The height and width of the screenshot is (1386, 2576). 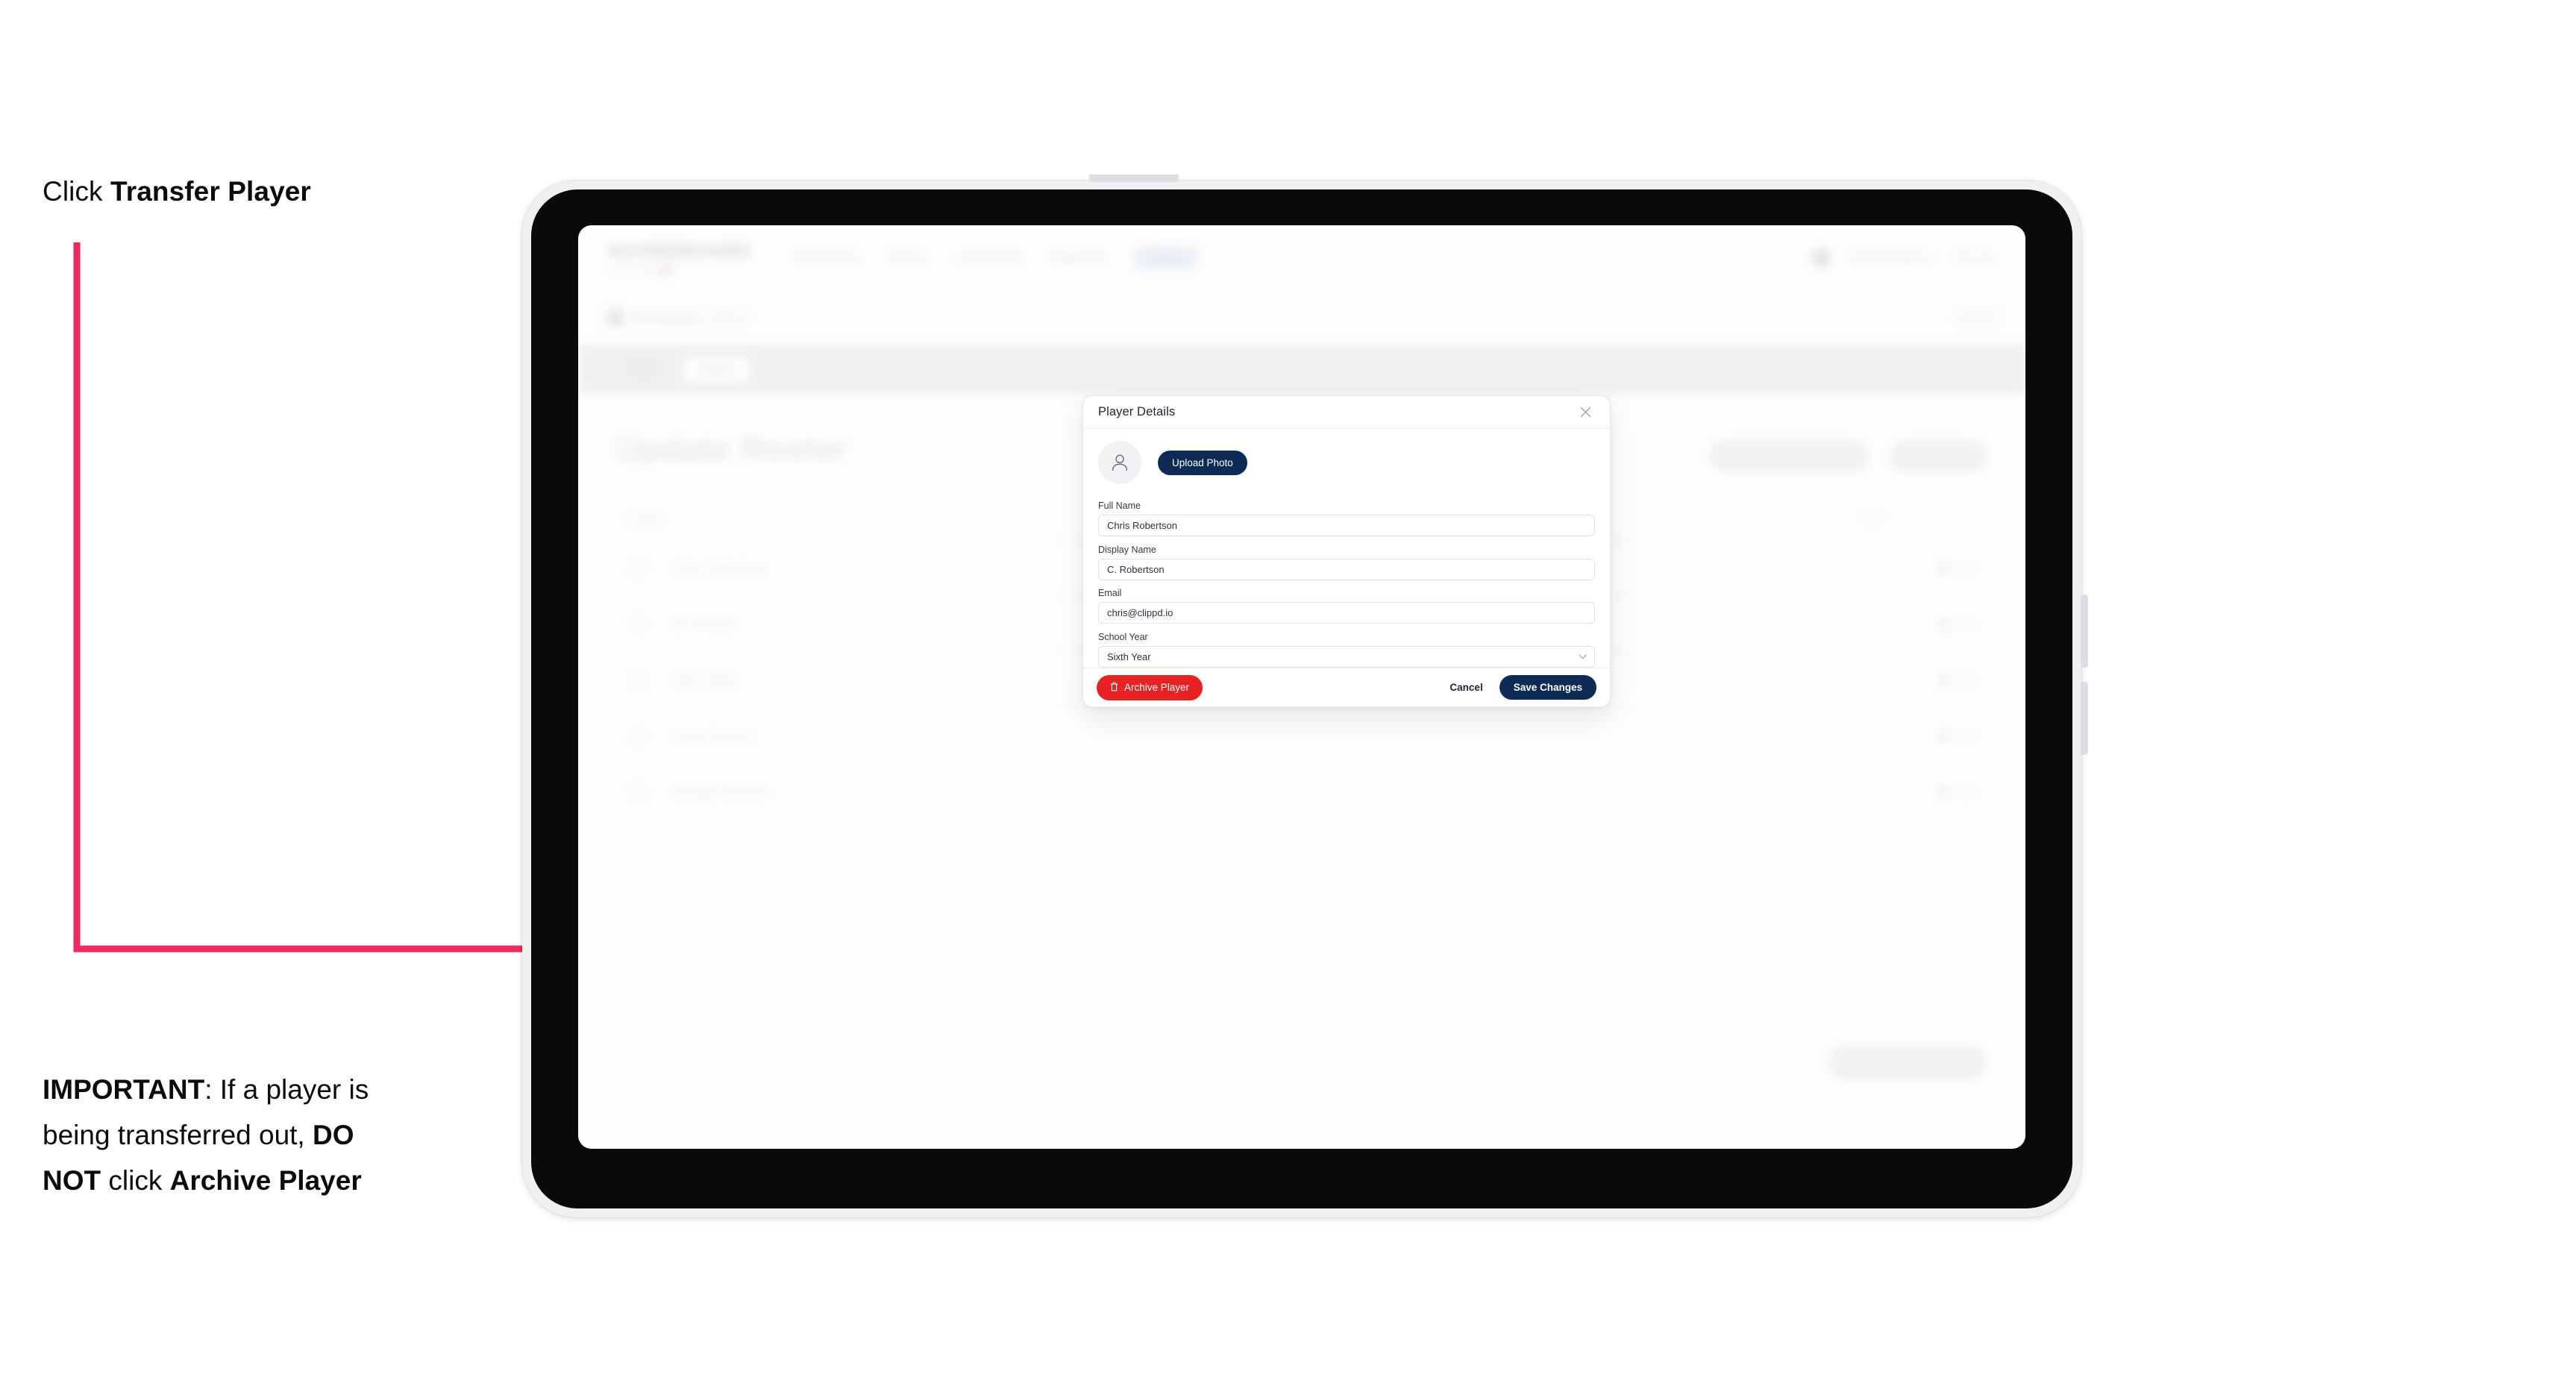 I want to click on volume-down-button, so click(x=2084, y=718).